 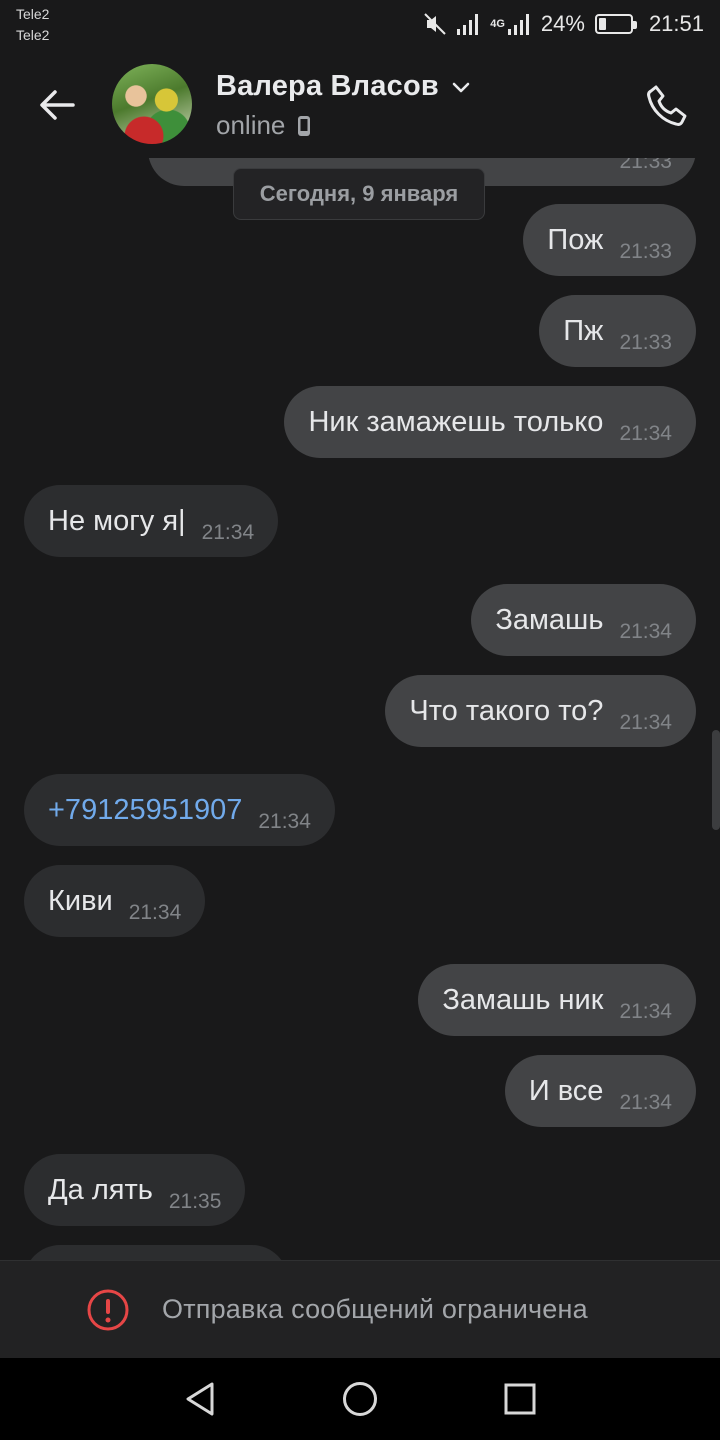 What do you see at coordinates (602, 24) in the screenshot?
I see `battery-fill` at bounding box center [602, 24].